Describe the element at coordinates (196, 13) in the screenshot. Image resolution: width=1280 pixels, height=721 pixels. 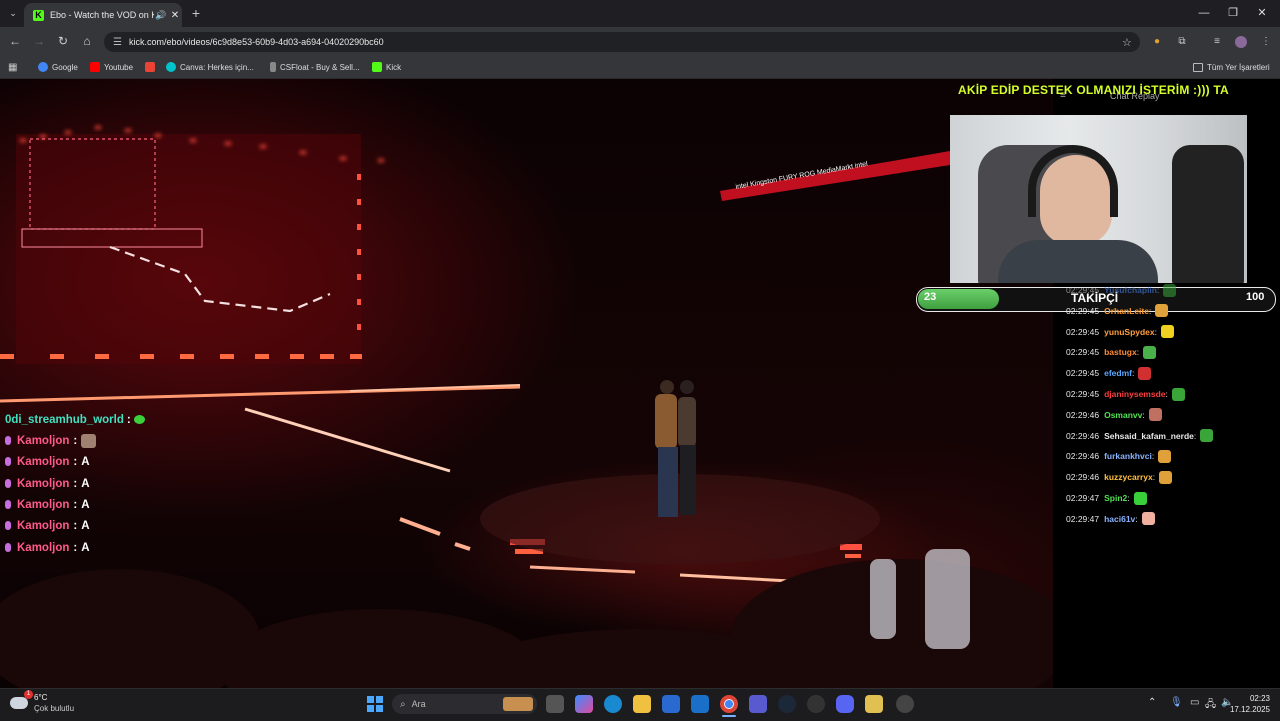
I see `new-tab-button: +` at that location.